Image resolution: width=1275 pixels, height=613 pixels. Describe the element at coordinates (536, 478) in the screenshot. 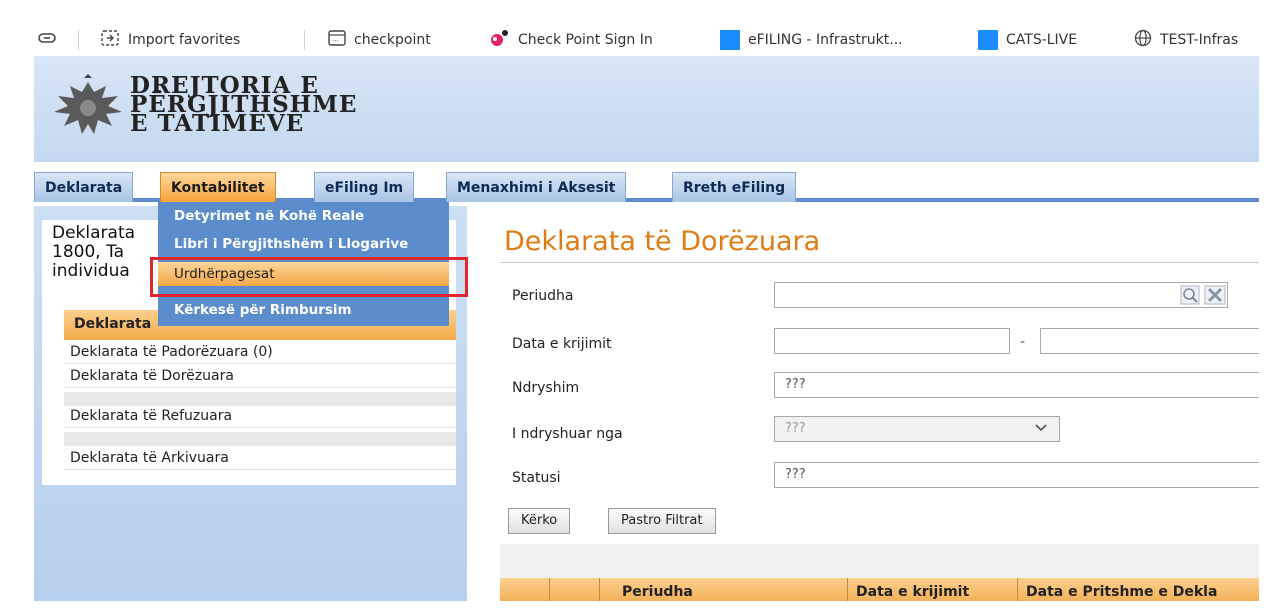

I see `status-label: Statusi` at that location.